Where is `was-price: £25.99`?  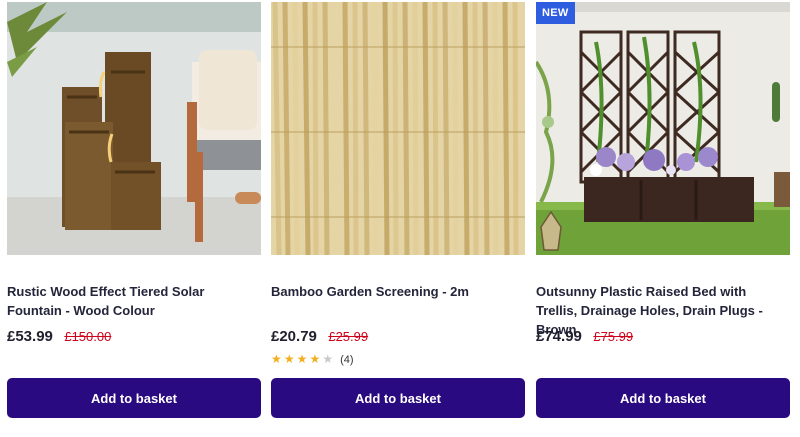
was-price: £25.99 is located at coordinates (348, 336).